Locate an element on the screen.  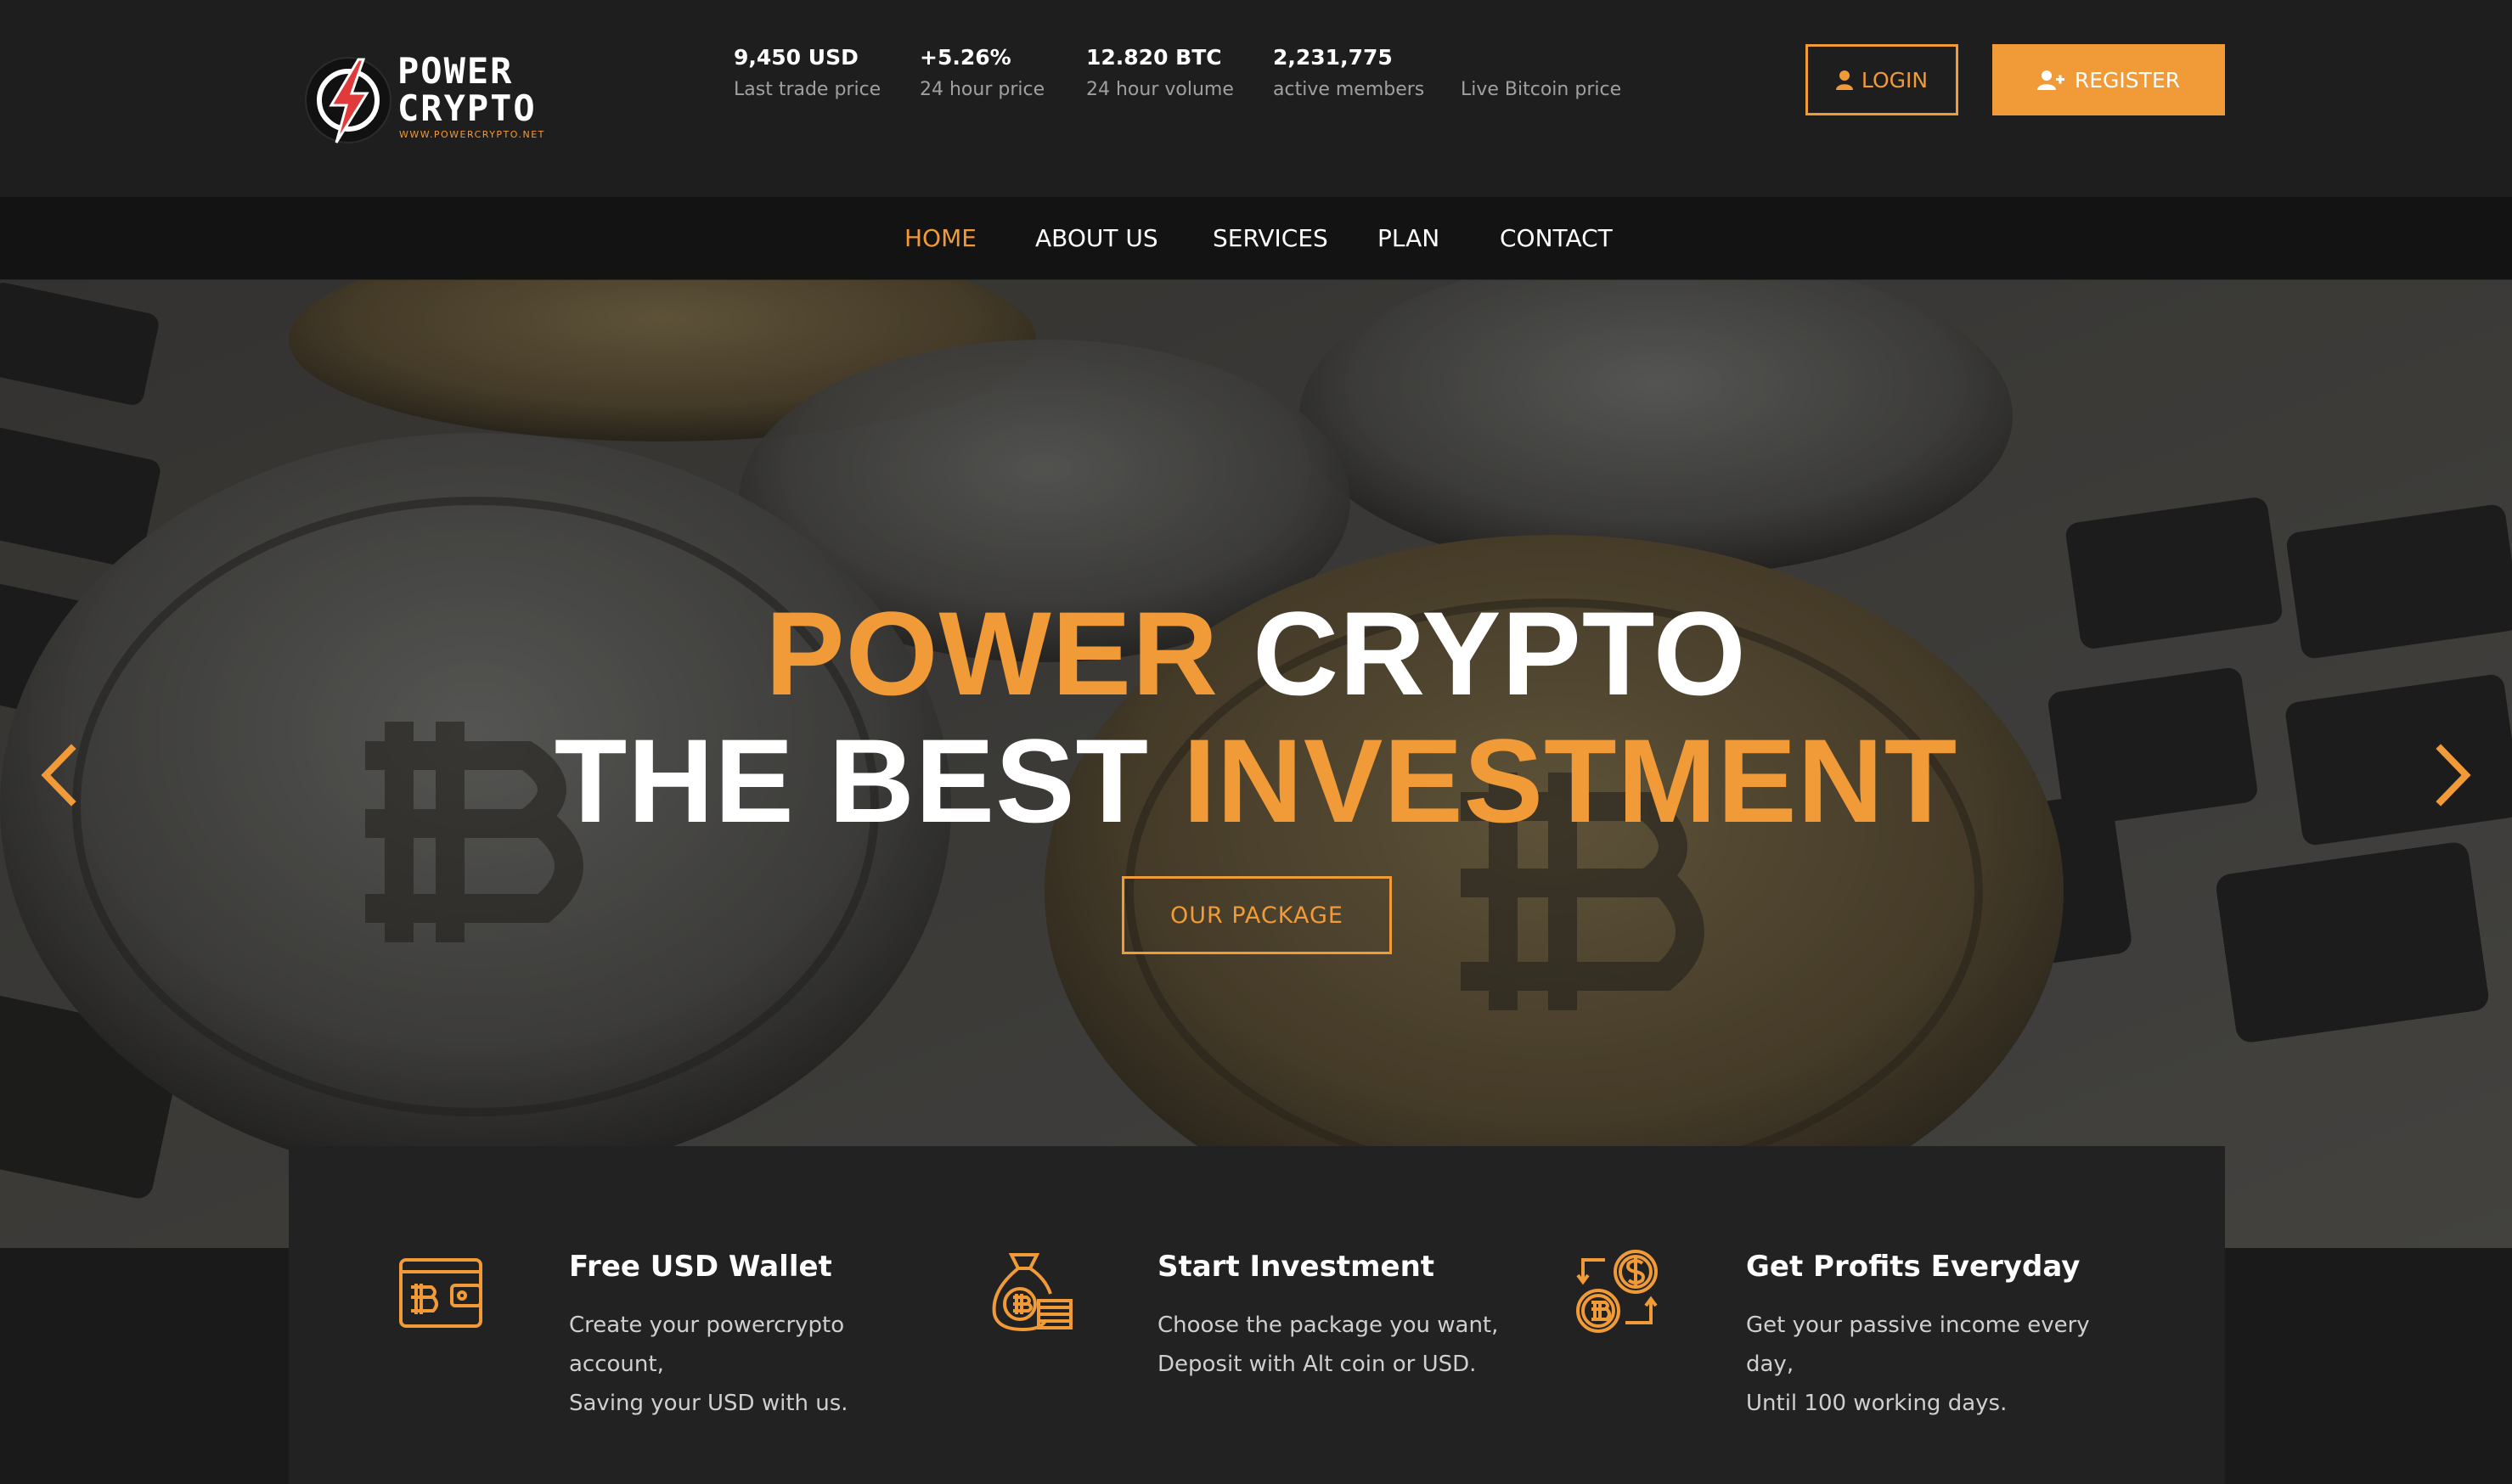
hero-headline-line1: POWER CRYPTO is located at coordinates (1256, 653).